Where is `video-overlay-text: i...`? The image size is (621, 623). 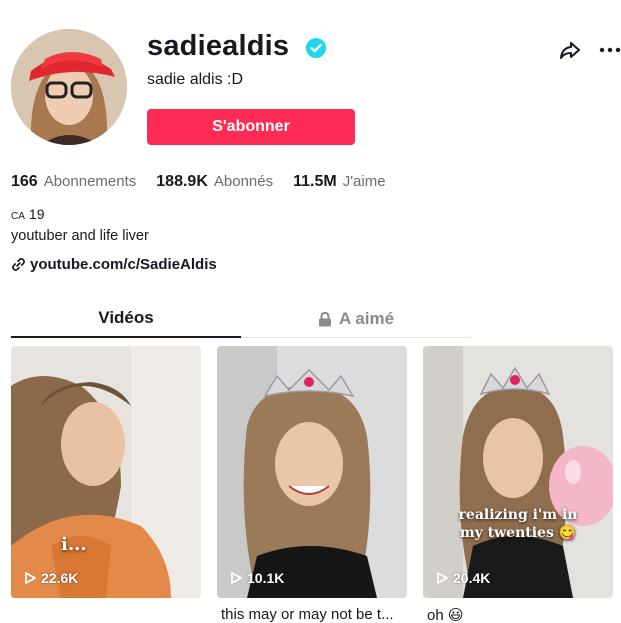 video-overlay-text: i... is located at coordinates (74, 544).